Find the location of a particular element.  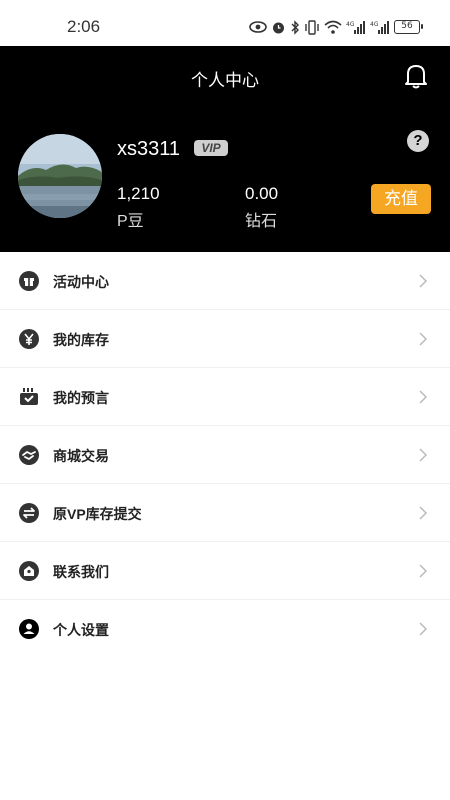

gift-icon is located at coordinates (29, 281).